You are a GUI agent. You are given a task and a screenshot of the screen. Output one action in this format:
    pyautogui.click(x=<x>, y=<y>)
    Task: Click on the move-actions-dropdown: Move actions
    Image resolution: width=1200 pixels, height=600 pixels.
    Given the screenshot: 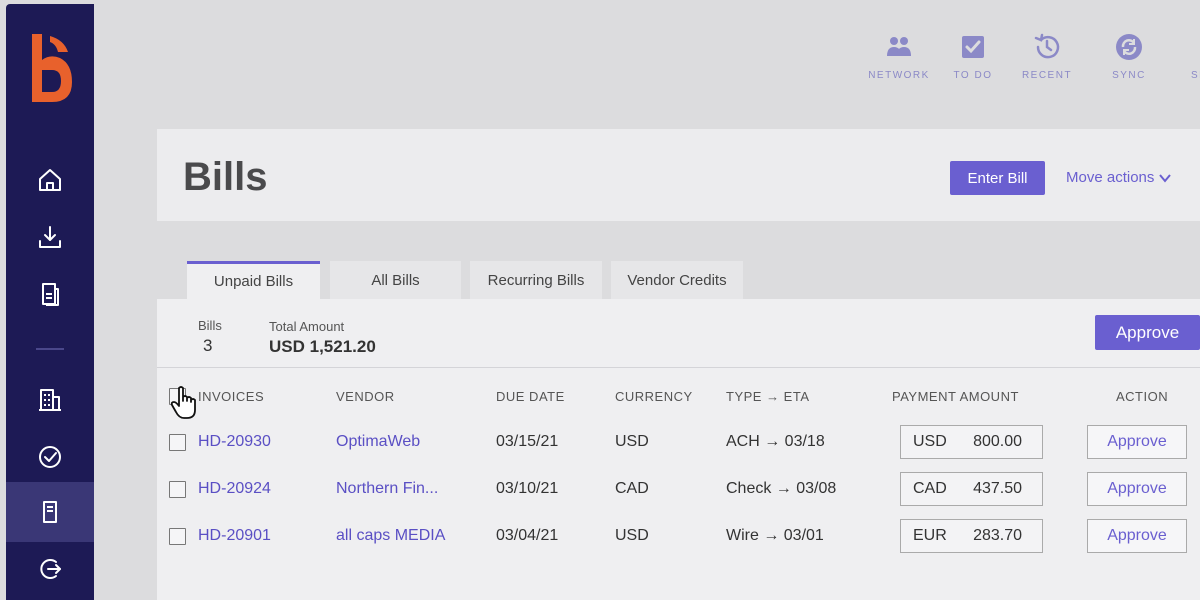 What is the action you would take?
    pyautogui.click(x=1119, y=177)
    